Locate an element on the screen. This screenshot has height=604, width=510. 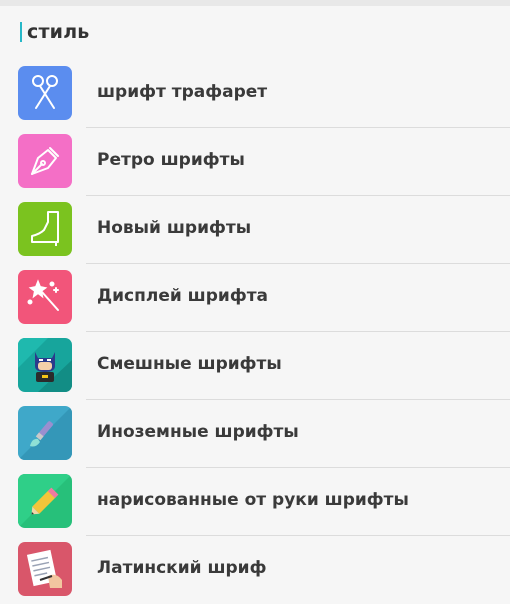
funny-tile is located at coordinates (45, 365).